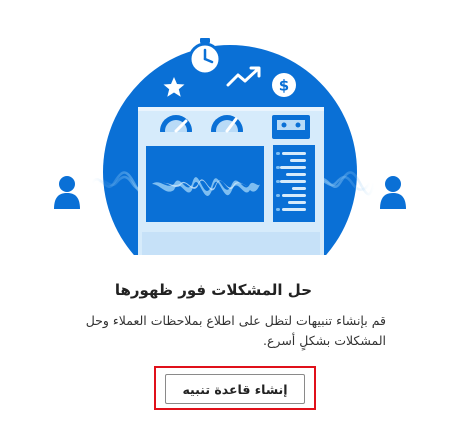 Image resolution: width=460 pixels, height=437 pixels. Describe the element at coordinates (235, 389) in the screenshot. I see `create-alert-rule-button: إنشاء قاعدة تنبيه` at that location.